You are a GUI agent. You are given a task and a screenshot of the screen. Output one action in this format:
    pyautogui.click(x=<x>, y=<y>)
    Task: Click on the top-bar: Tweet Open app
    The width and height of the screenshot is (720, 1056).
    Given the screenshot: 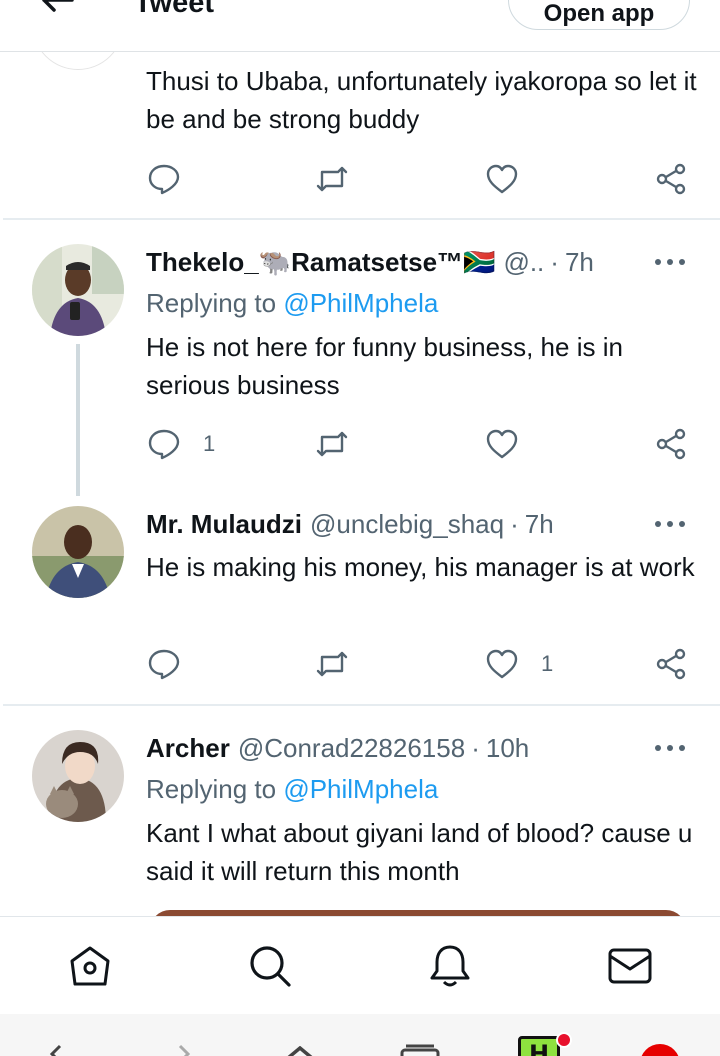 What is the action you would take?
    pyautogui.click(x=360, y=26)
    